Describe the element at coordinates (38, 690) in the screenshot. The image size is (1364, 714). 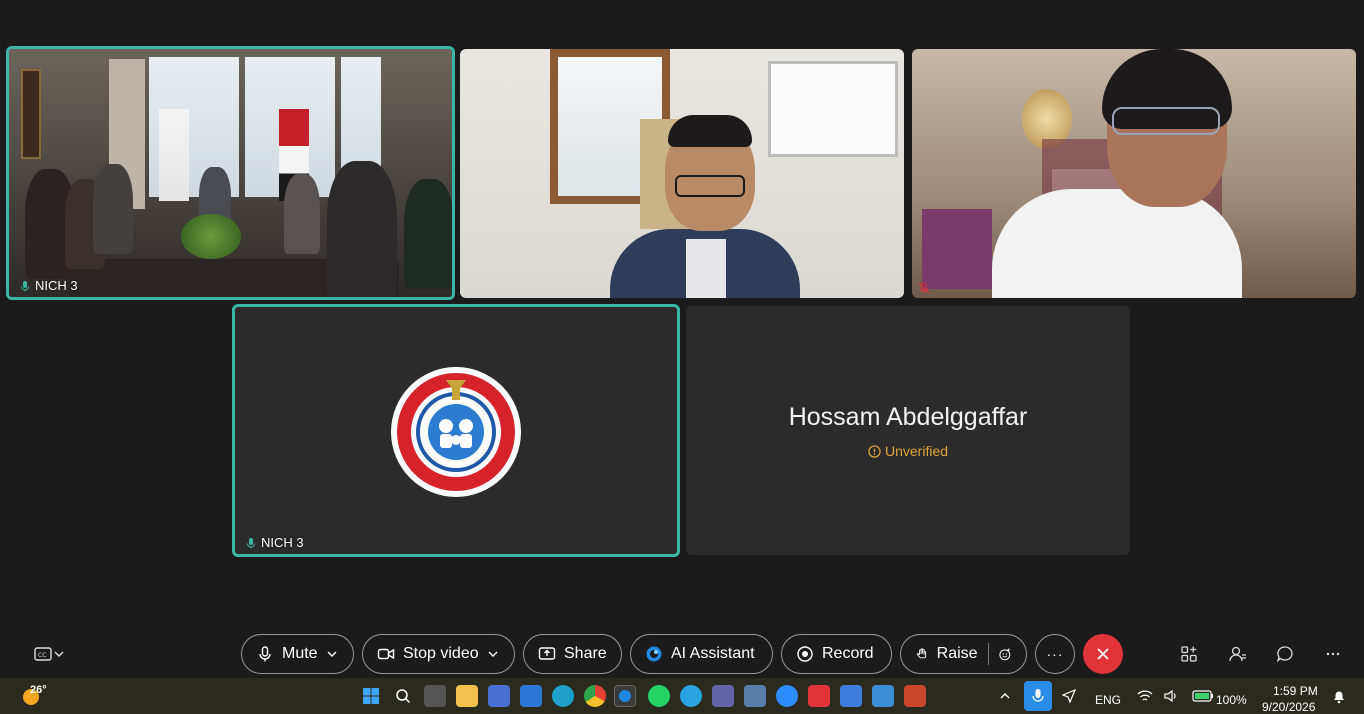
I see `weather-temp: 26°` at that location.